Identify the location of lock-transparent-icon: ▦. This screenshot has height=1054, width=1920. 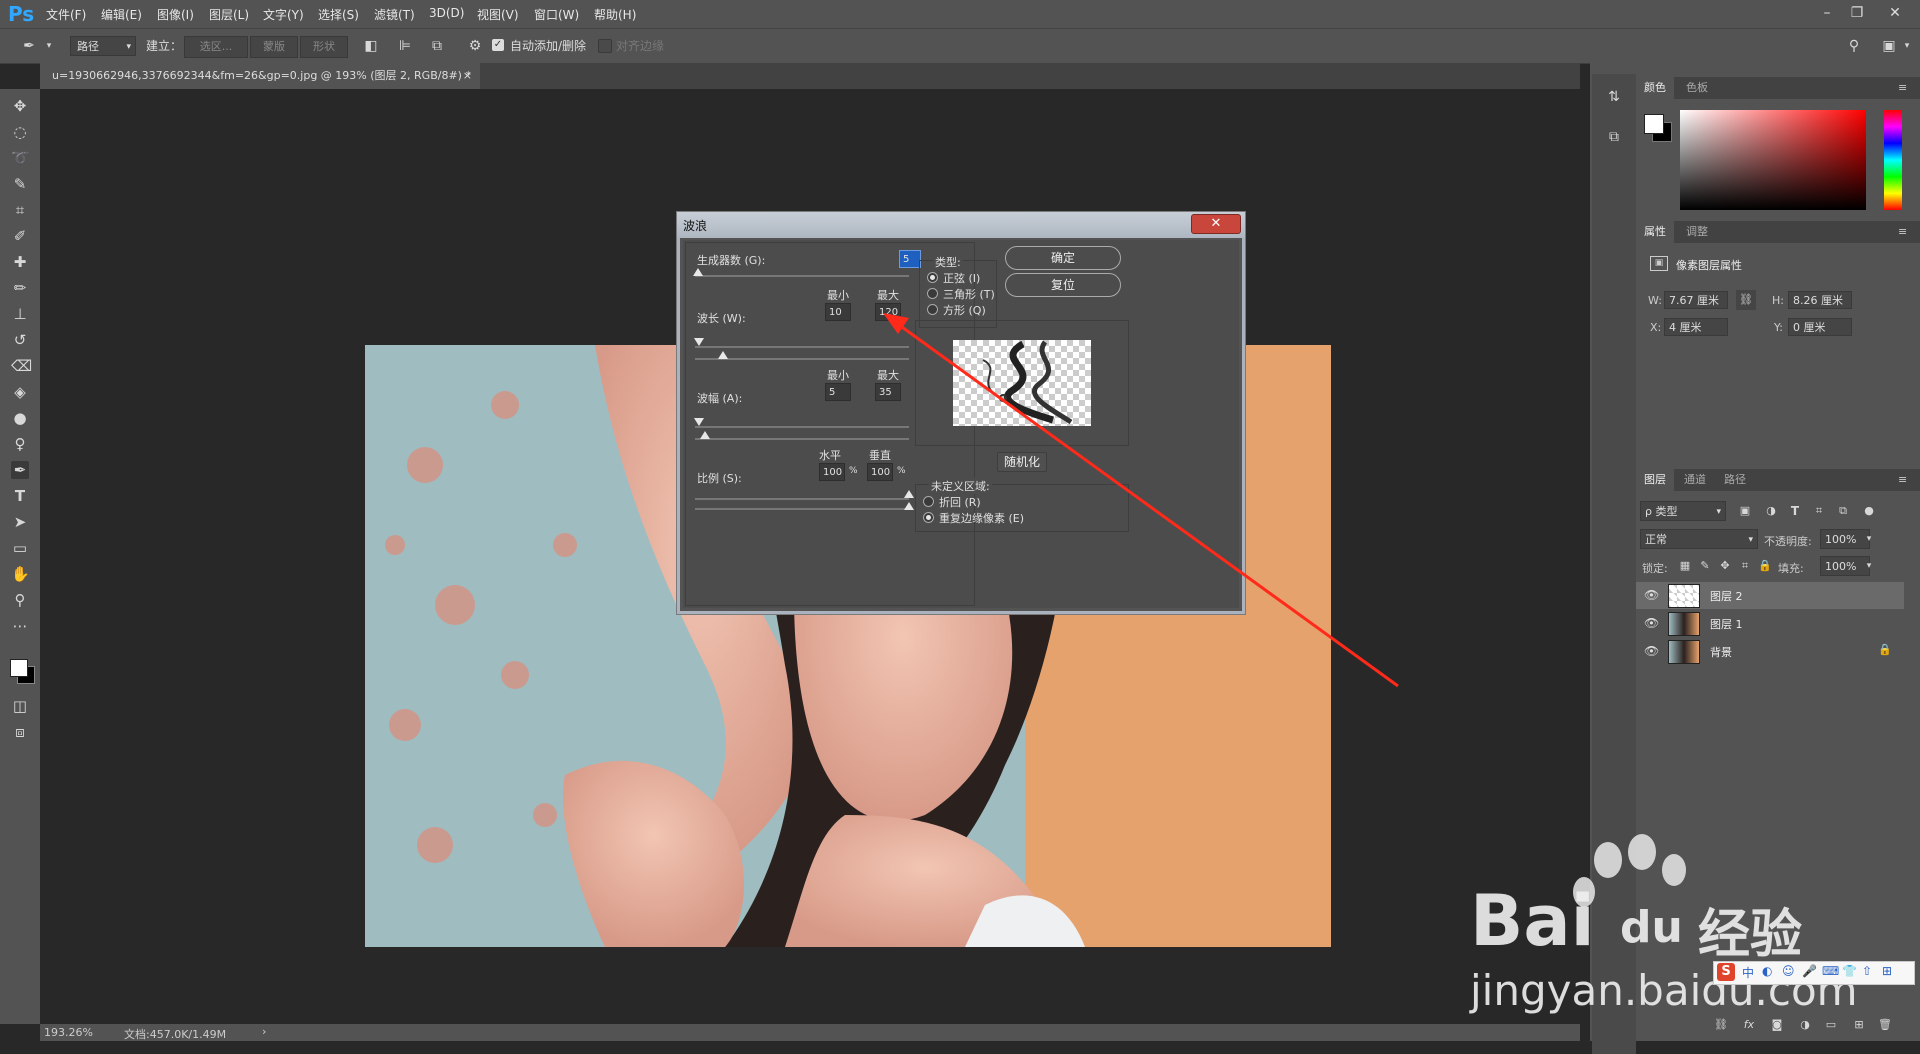
(1685, 566).